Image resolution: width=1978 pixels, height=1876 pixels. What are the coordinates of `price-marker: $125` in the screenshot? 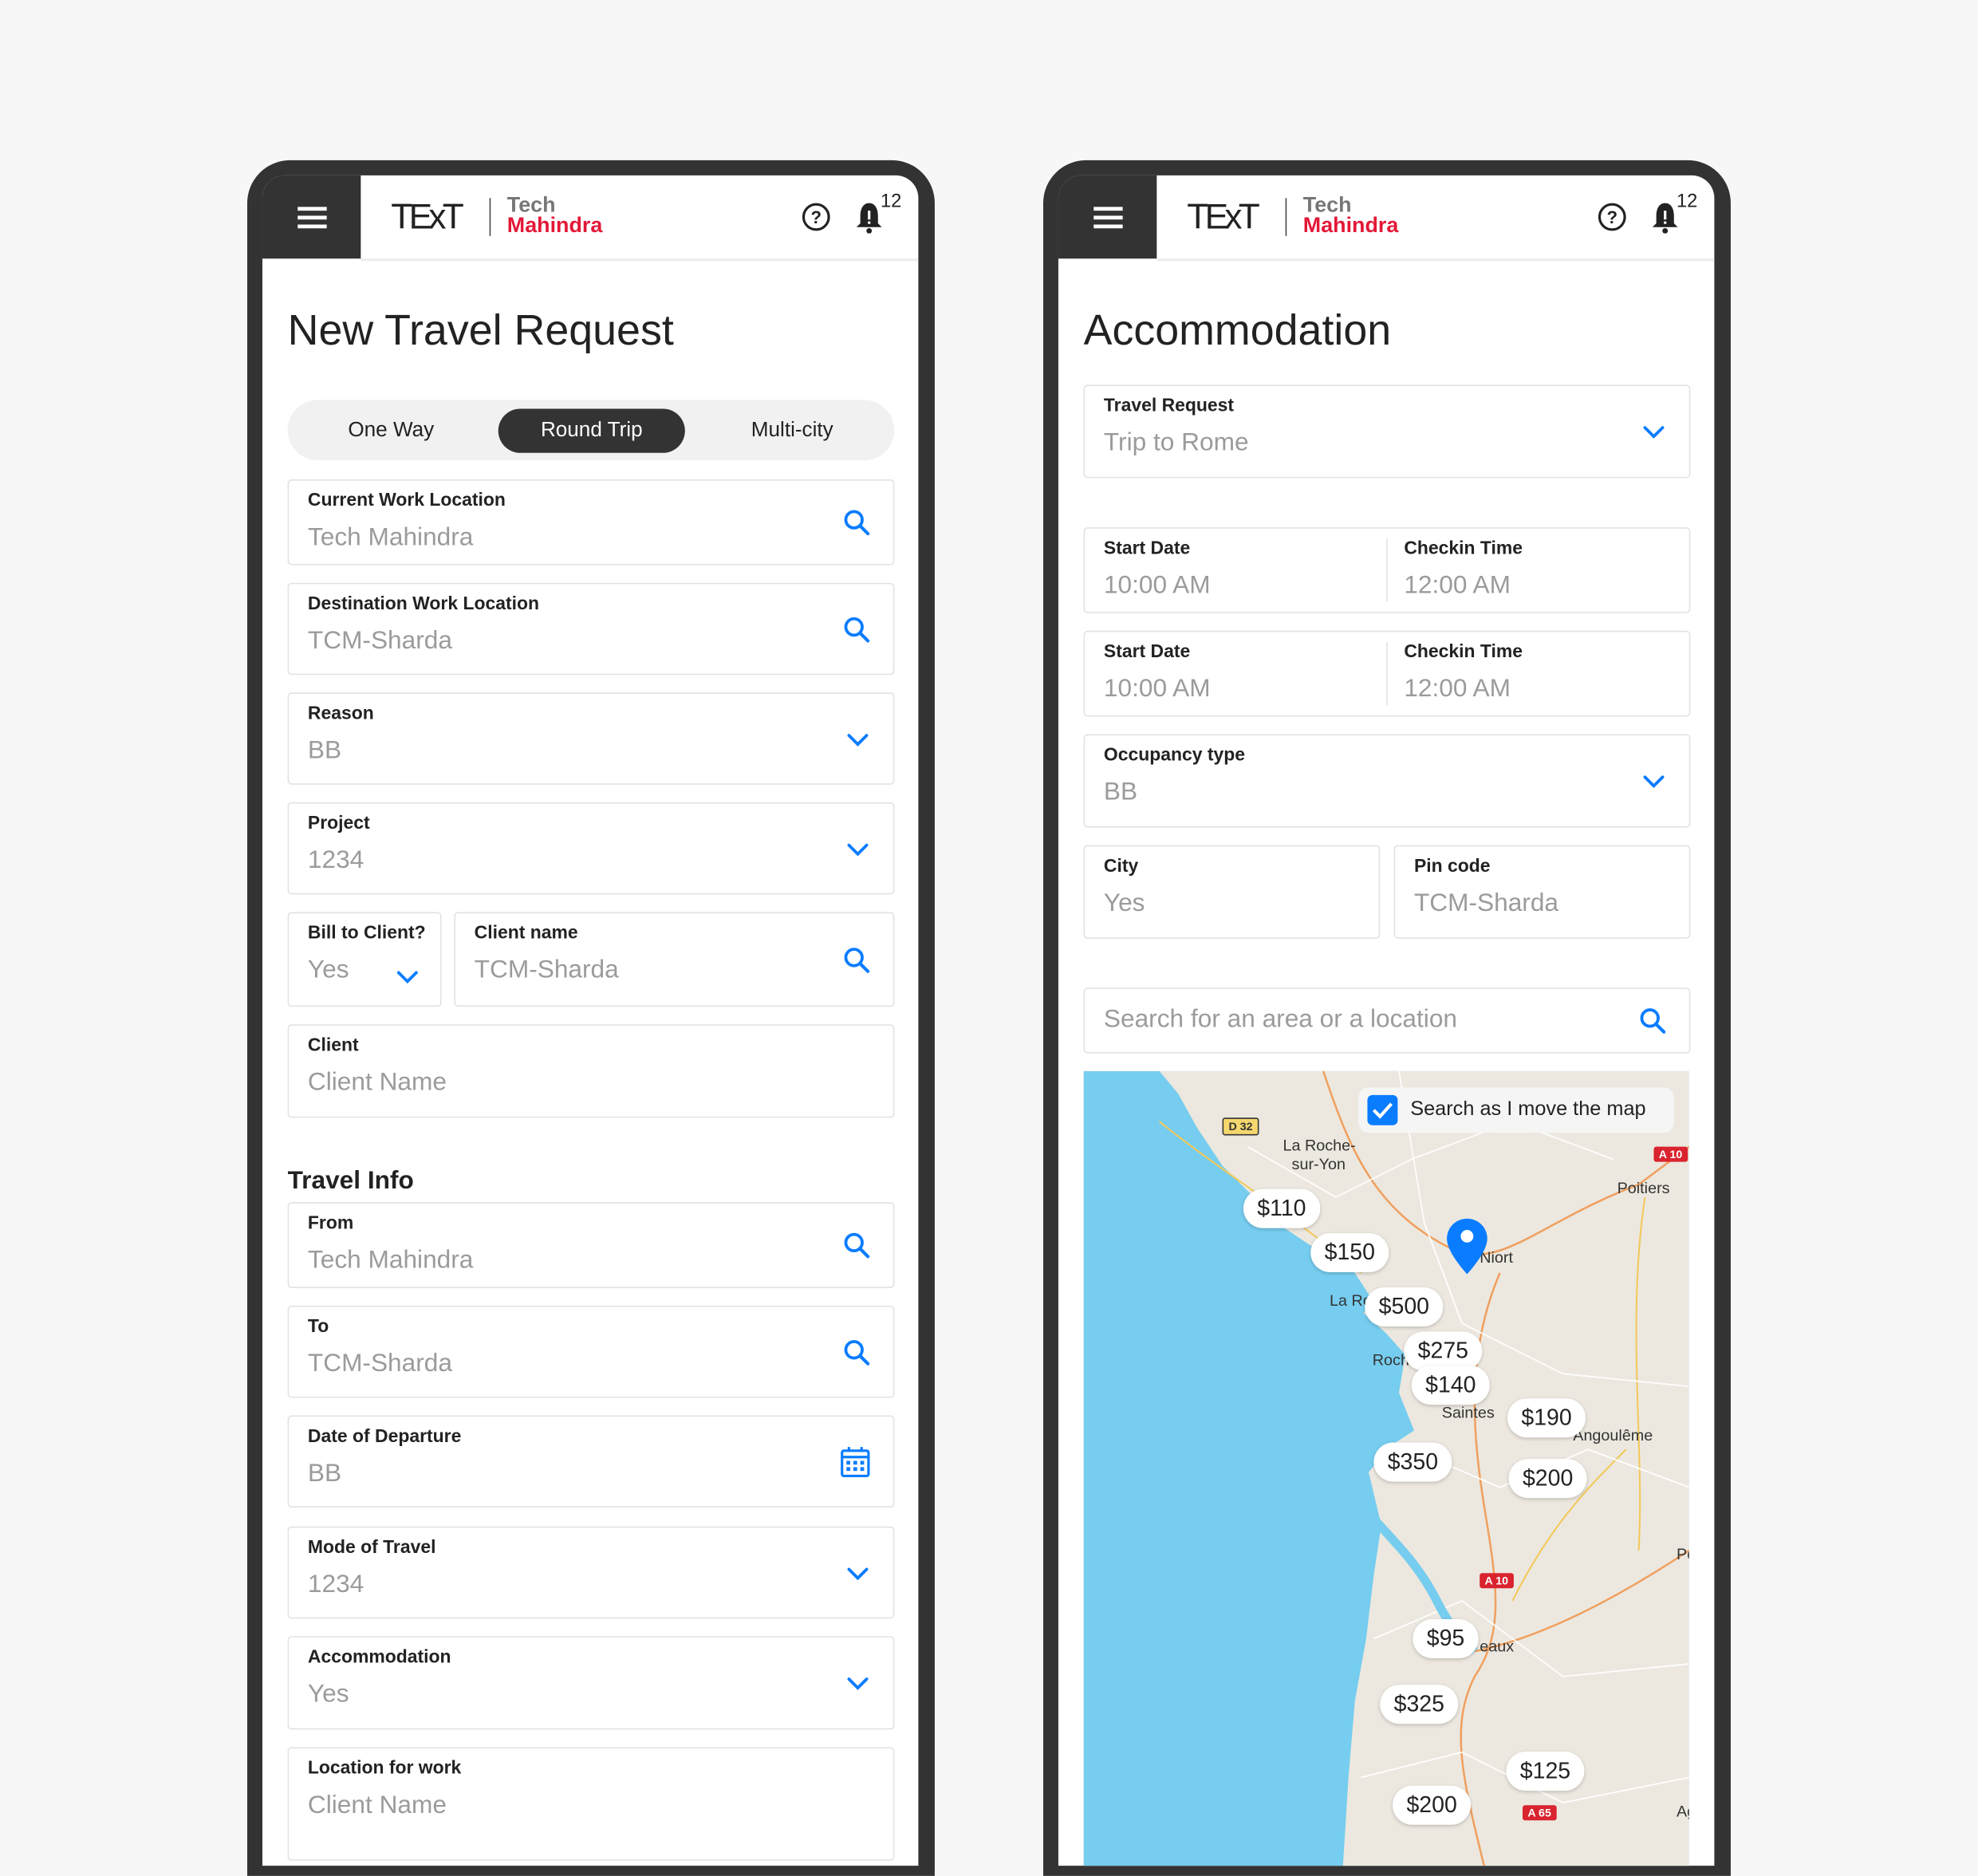 It's located at (1546, 1772).